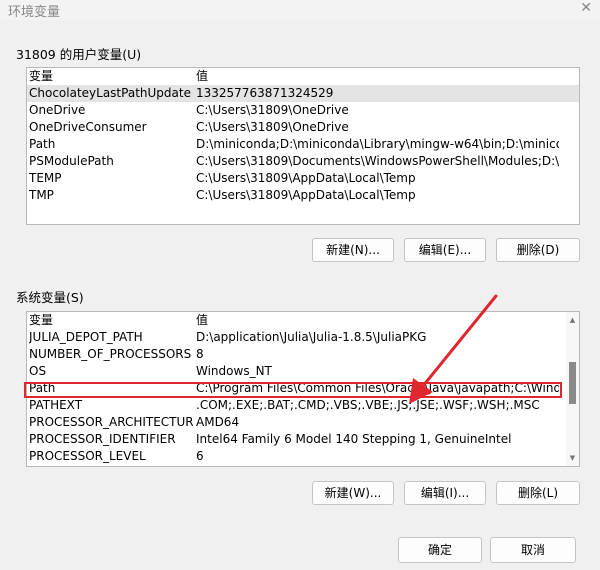 The width and height of the screenshot is (600, 570). I want to click on variable-value: 8, so click(377, 354).